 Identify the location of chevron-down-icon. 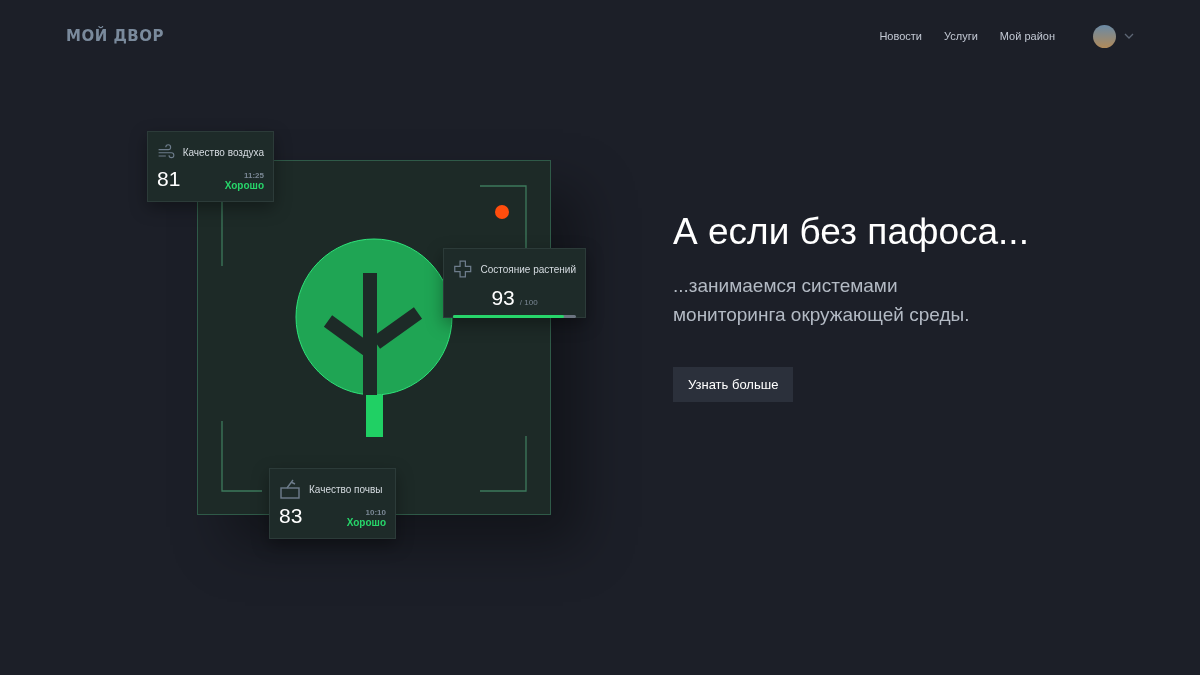
(1129, 36).